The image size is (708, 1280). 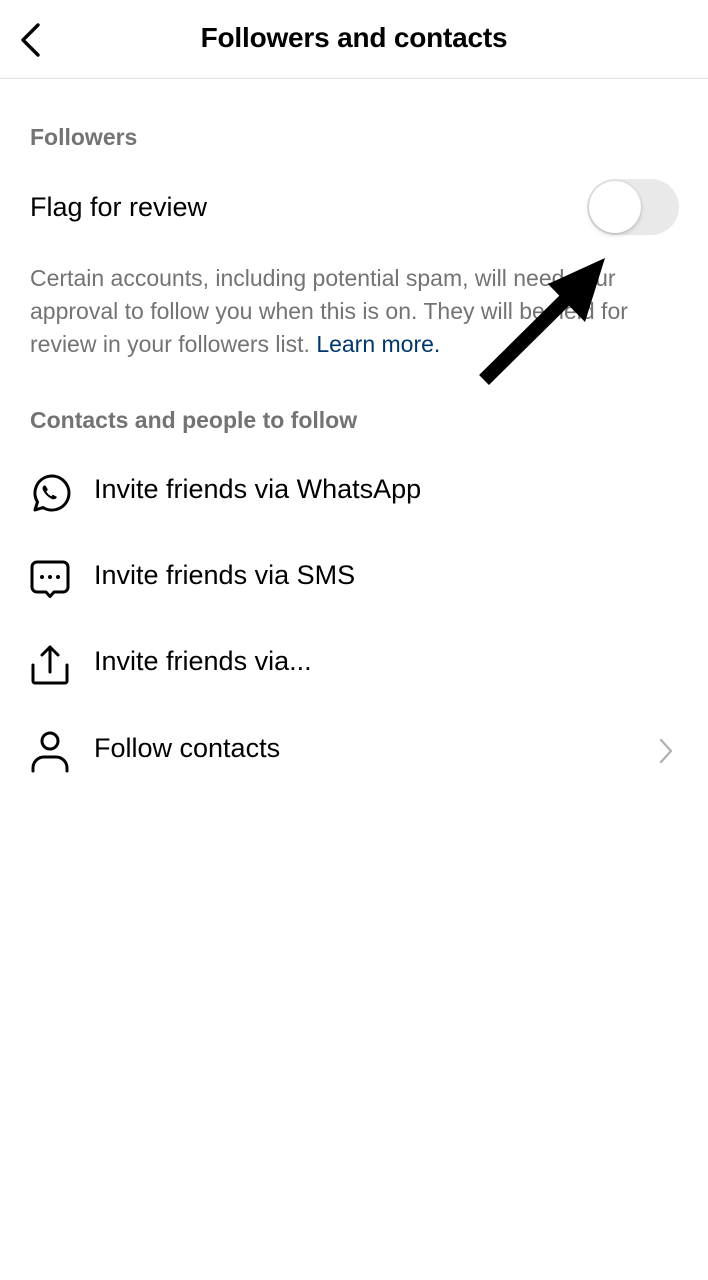 What do you see at coordinates (194, 420) in the screenshot?
I see `contacts-section-label: Contacts and people to follow` at bounding box center [194, 420].